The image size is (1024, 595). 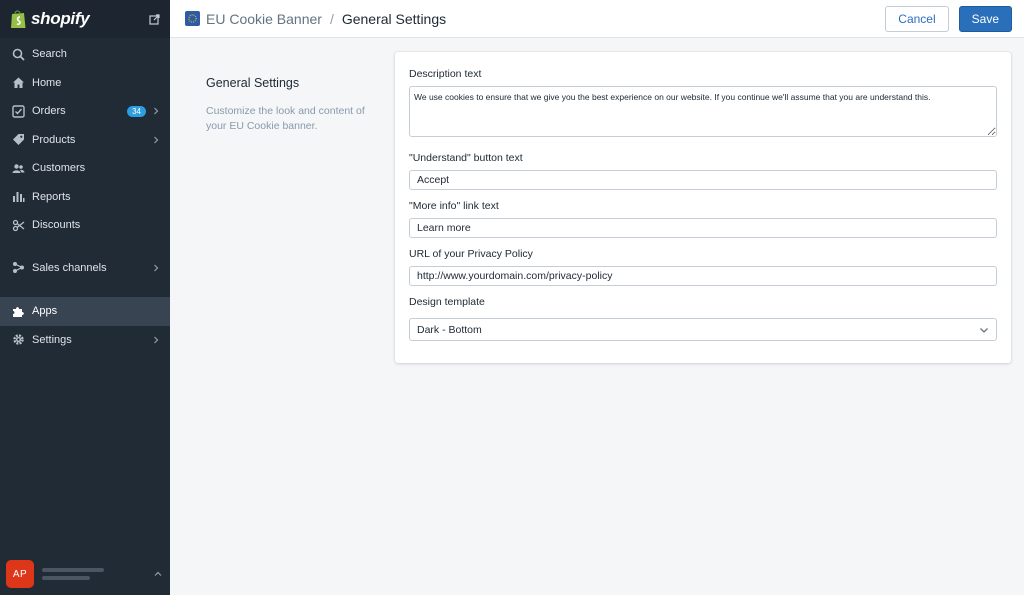 What do you see at coordinates (264, 19) in the screenshot?
I see `breadcrumb-app: EU Cookie Banner` at bounding box center [264, 19].